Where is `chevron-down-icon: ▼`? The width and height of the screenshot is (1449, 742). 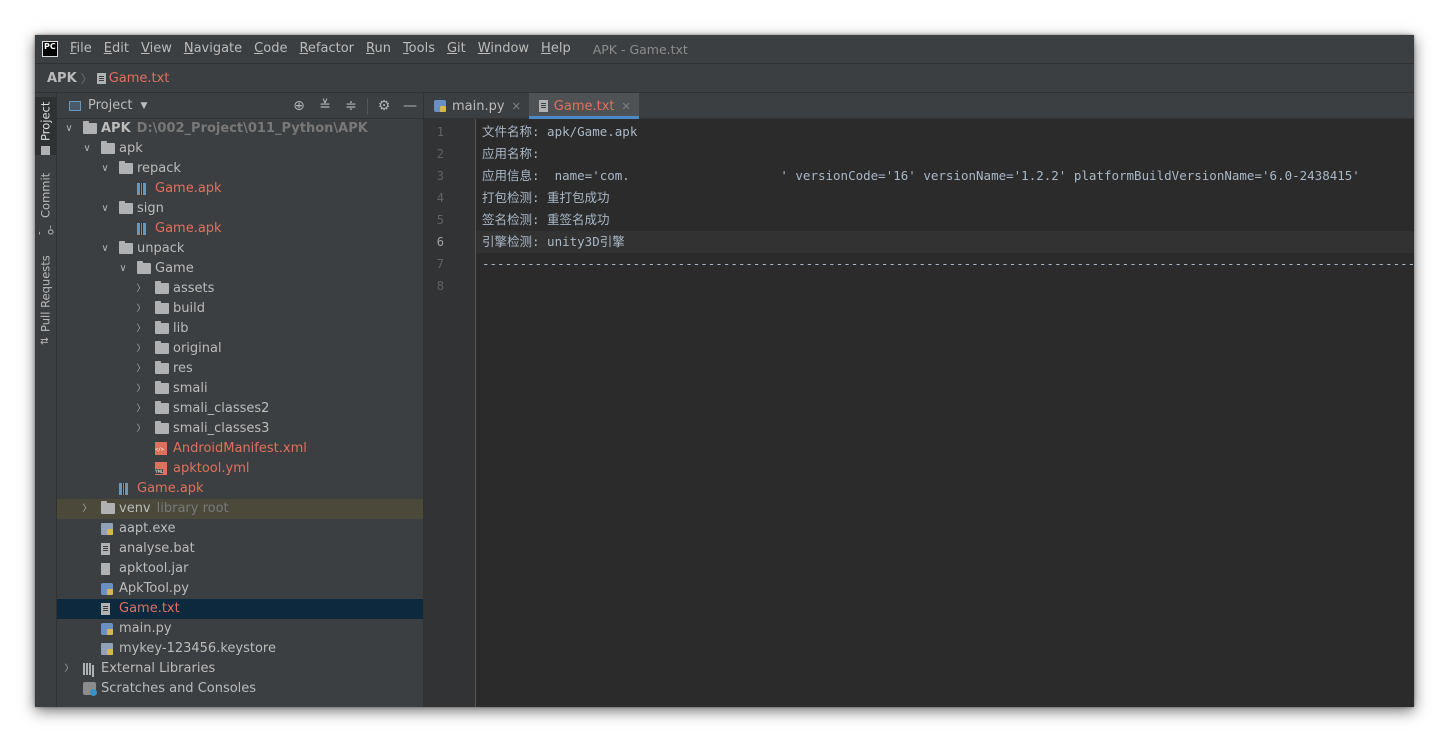
chevron-down-icon: ▼ is located at coordinates (143, 106).